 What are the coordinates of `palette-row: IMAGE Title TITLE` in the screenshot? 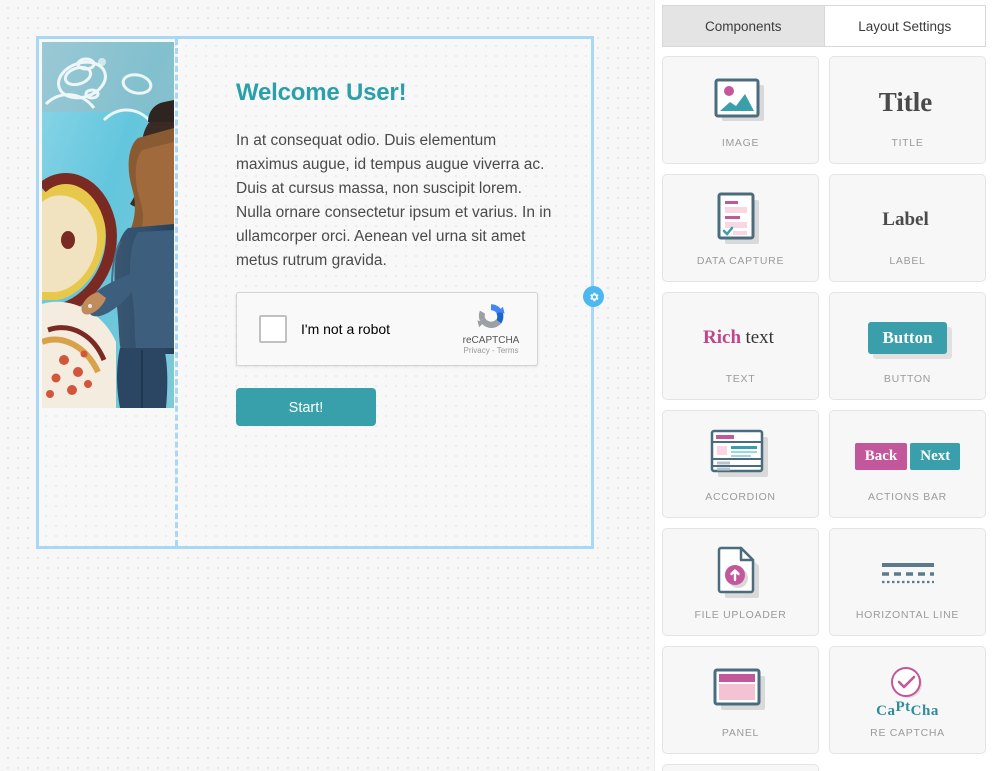 It's located at (824, 110).